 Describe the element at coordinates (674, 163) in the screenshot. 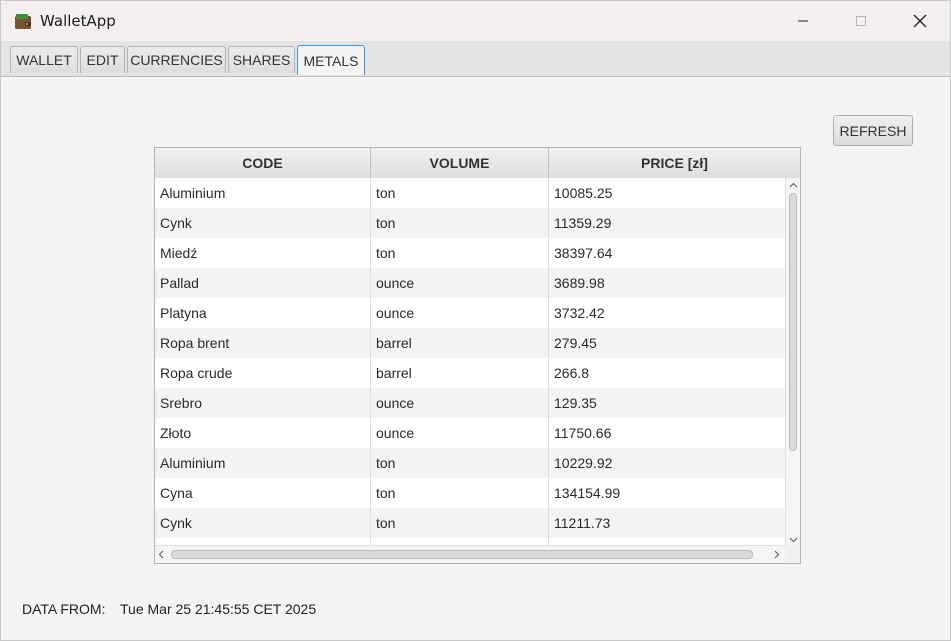

I see `column-header-price: PRICE [zł]` at that location.